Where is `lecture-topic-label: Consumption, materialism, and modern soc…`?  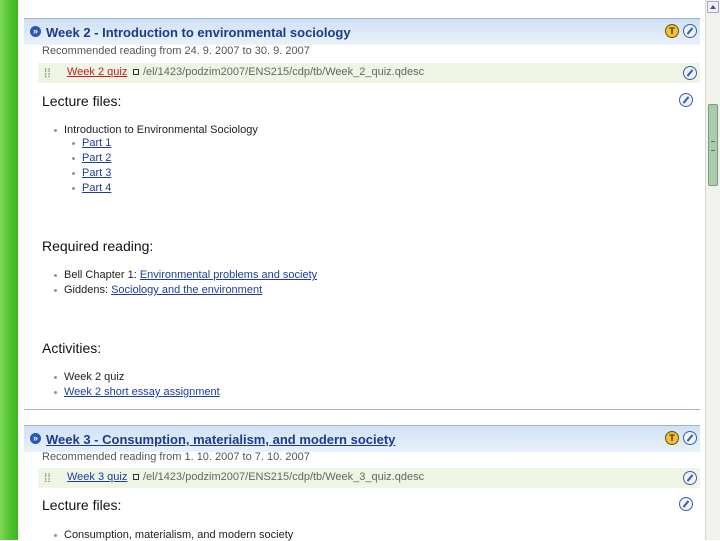 lecture-topic-label: Consumption, materialism, and modern soc… is located at coordinates (179, 535).